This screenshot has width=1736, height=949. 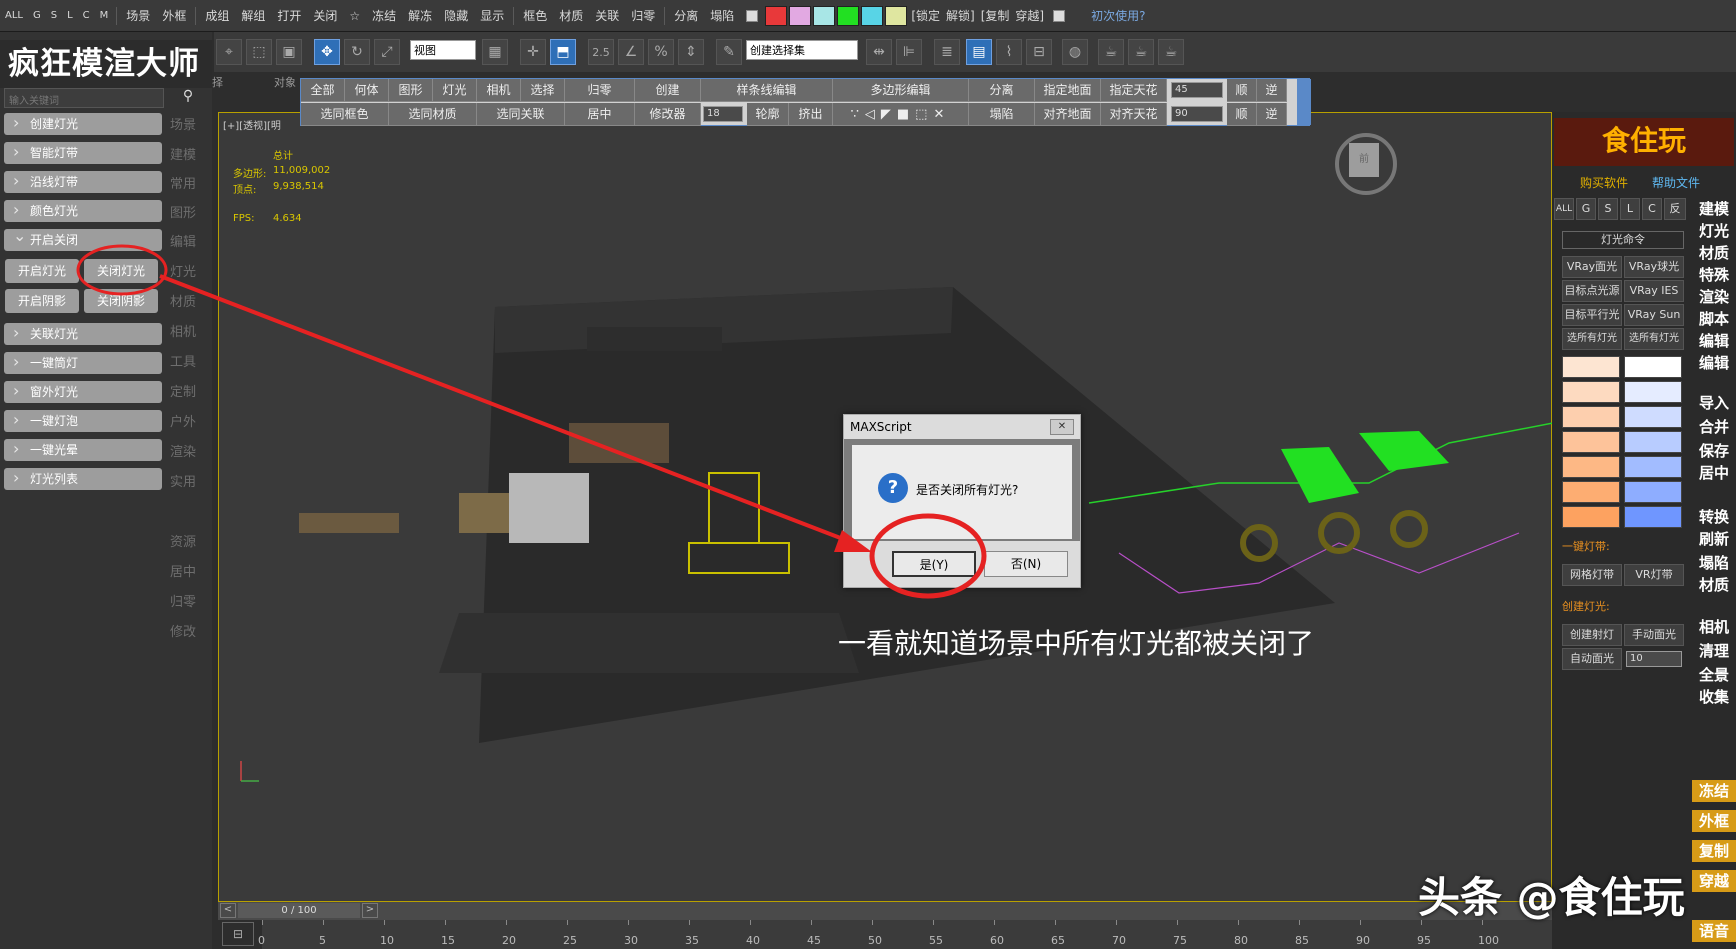 I want to click on tab-light: 灯光, so click(x=183, y=270).